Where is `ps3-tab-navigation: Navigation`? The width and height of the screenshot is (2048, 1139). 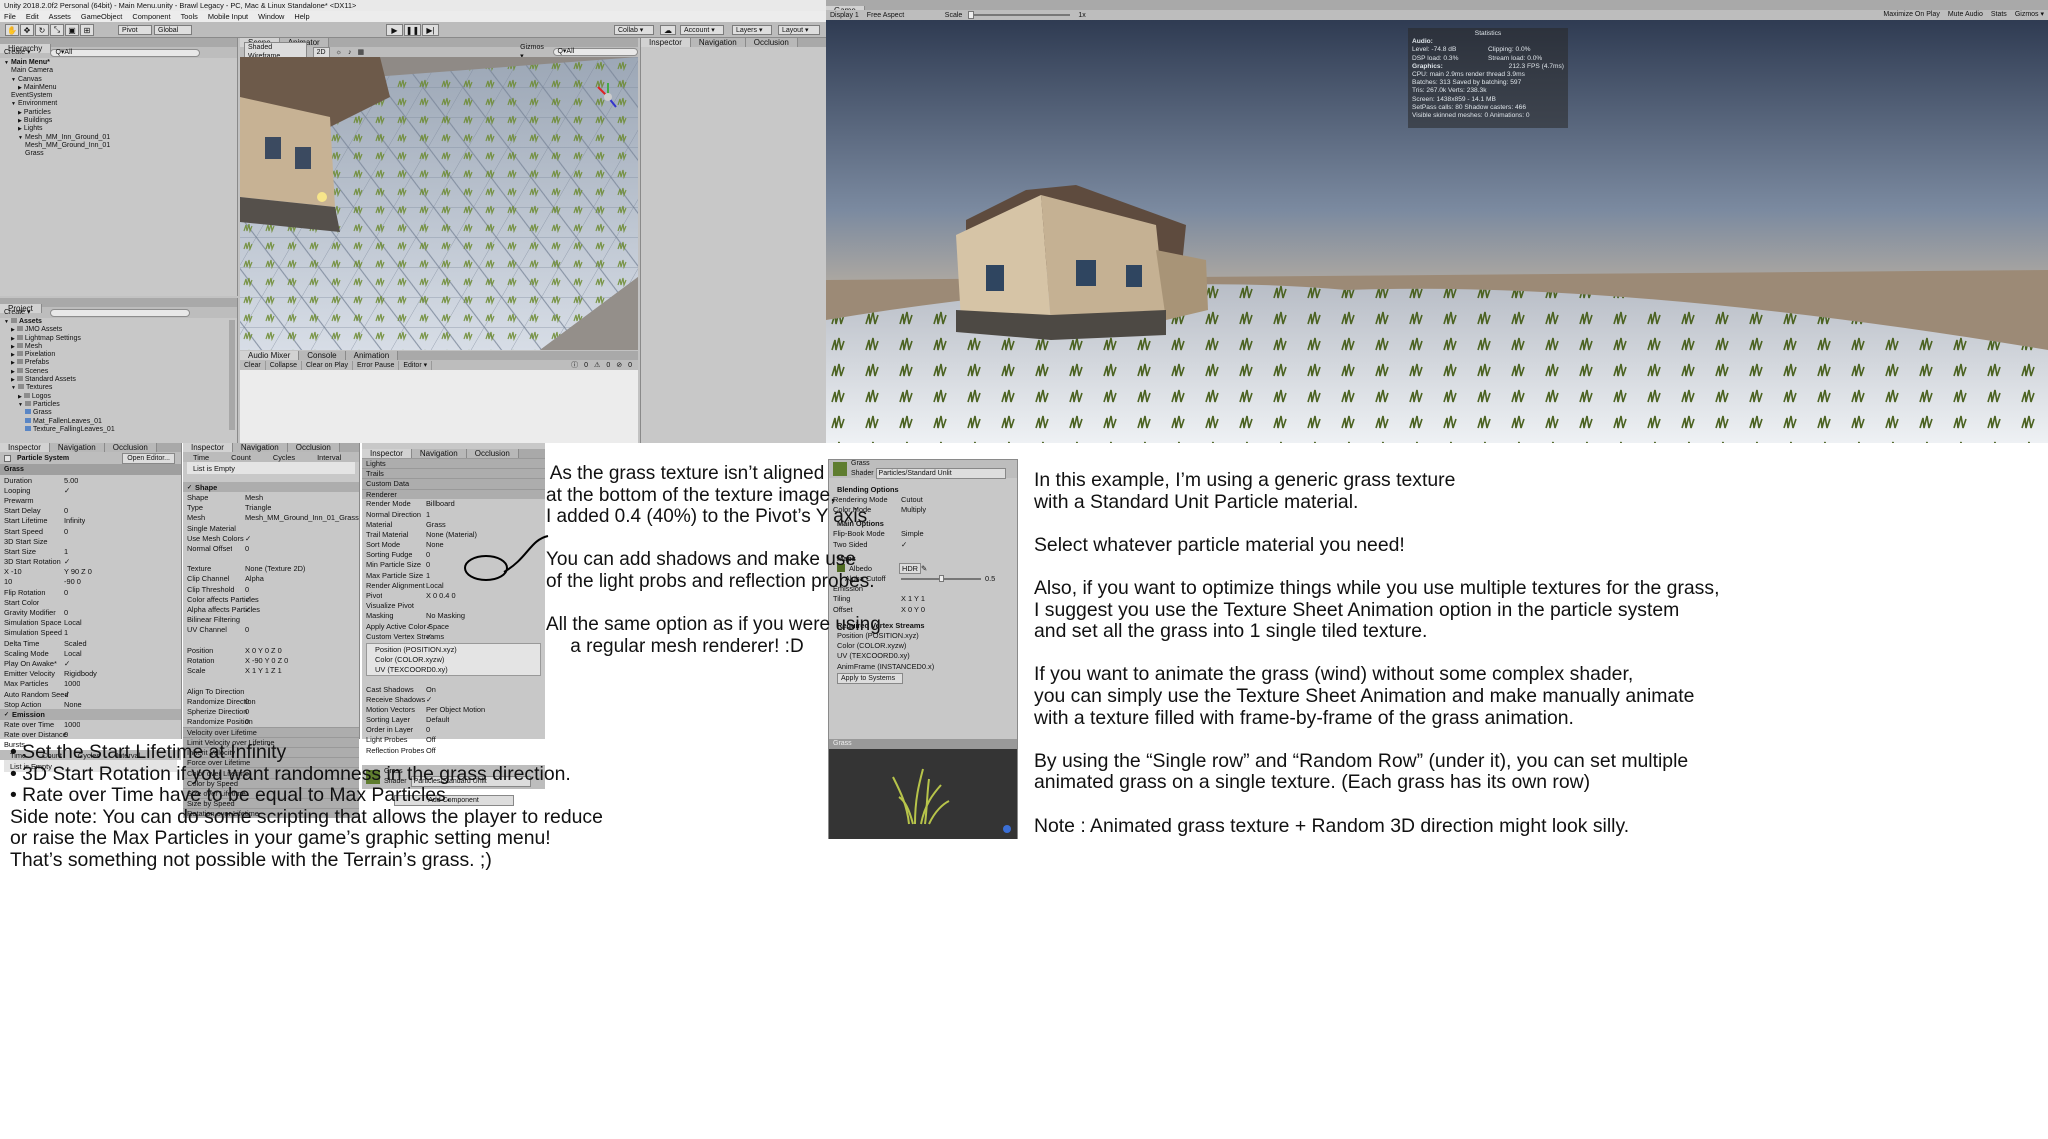
ps3-tab-navigation: Navigation is located at coordinates (439, 453).